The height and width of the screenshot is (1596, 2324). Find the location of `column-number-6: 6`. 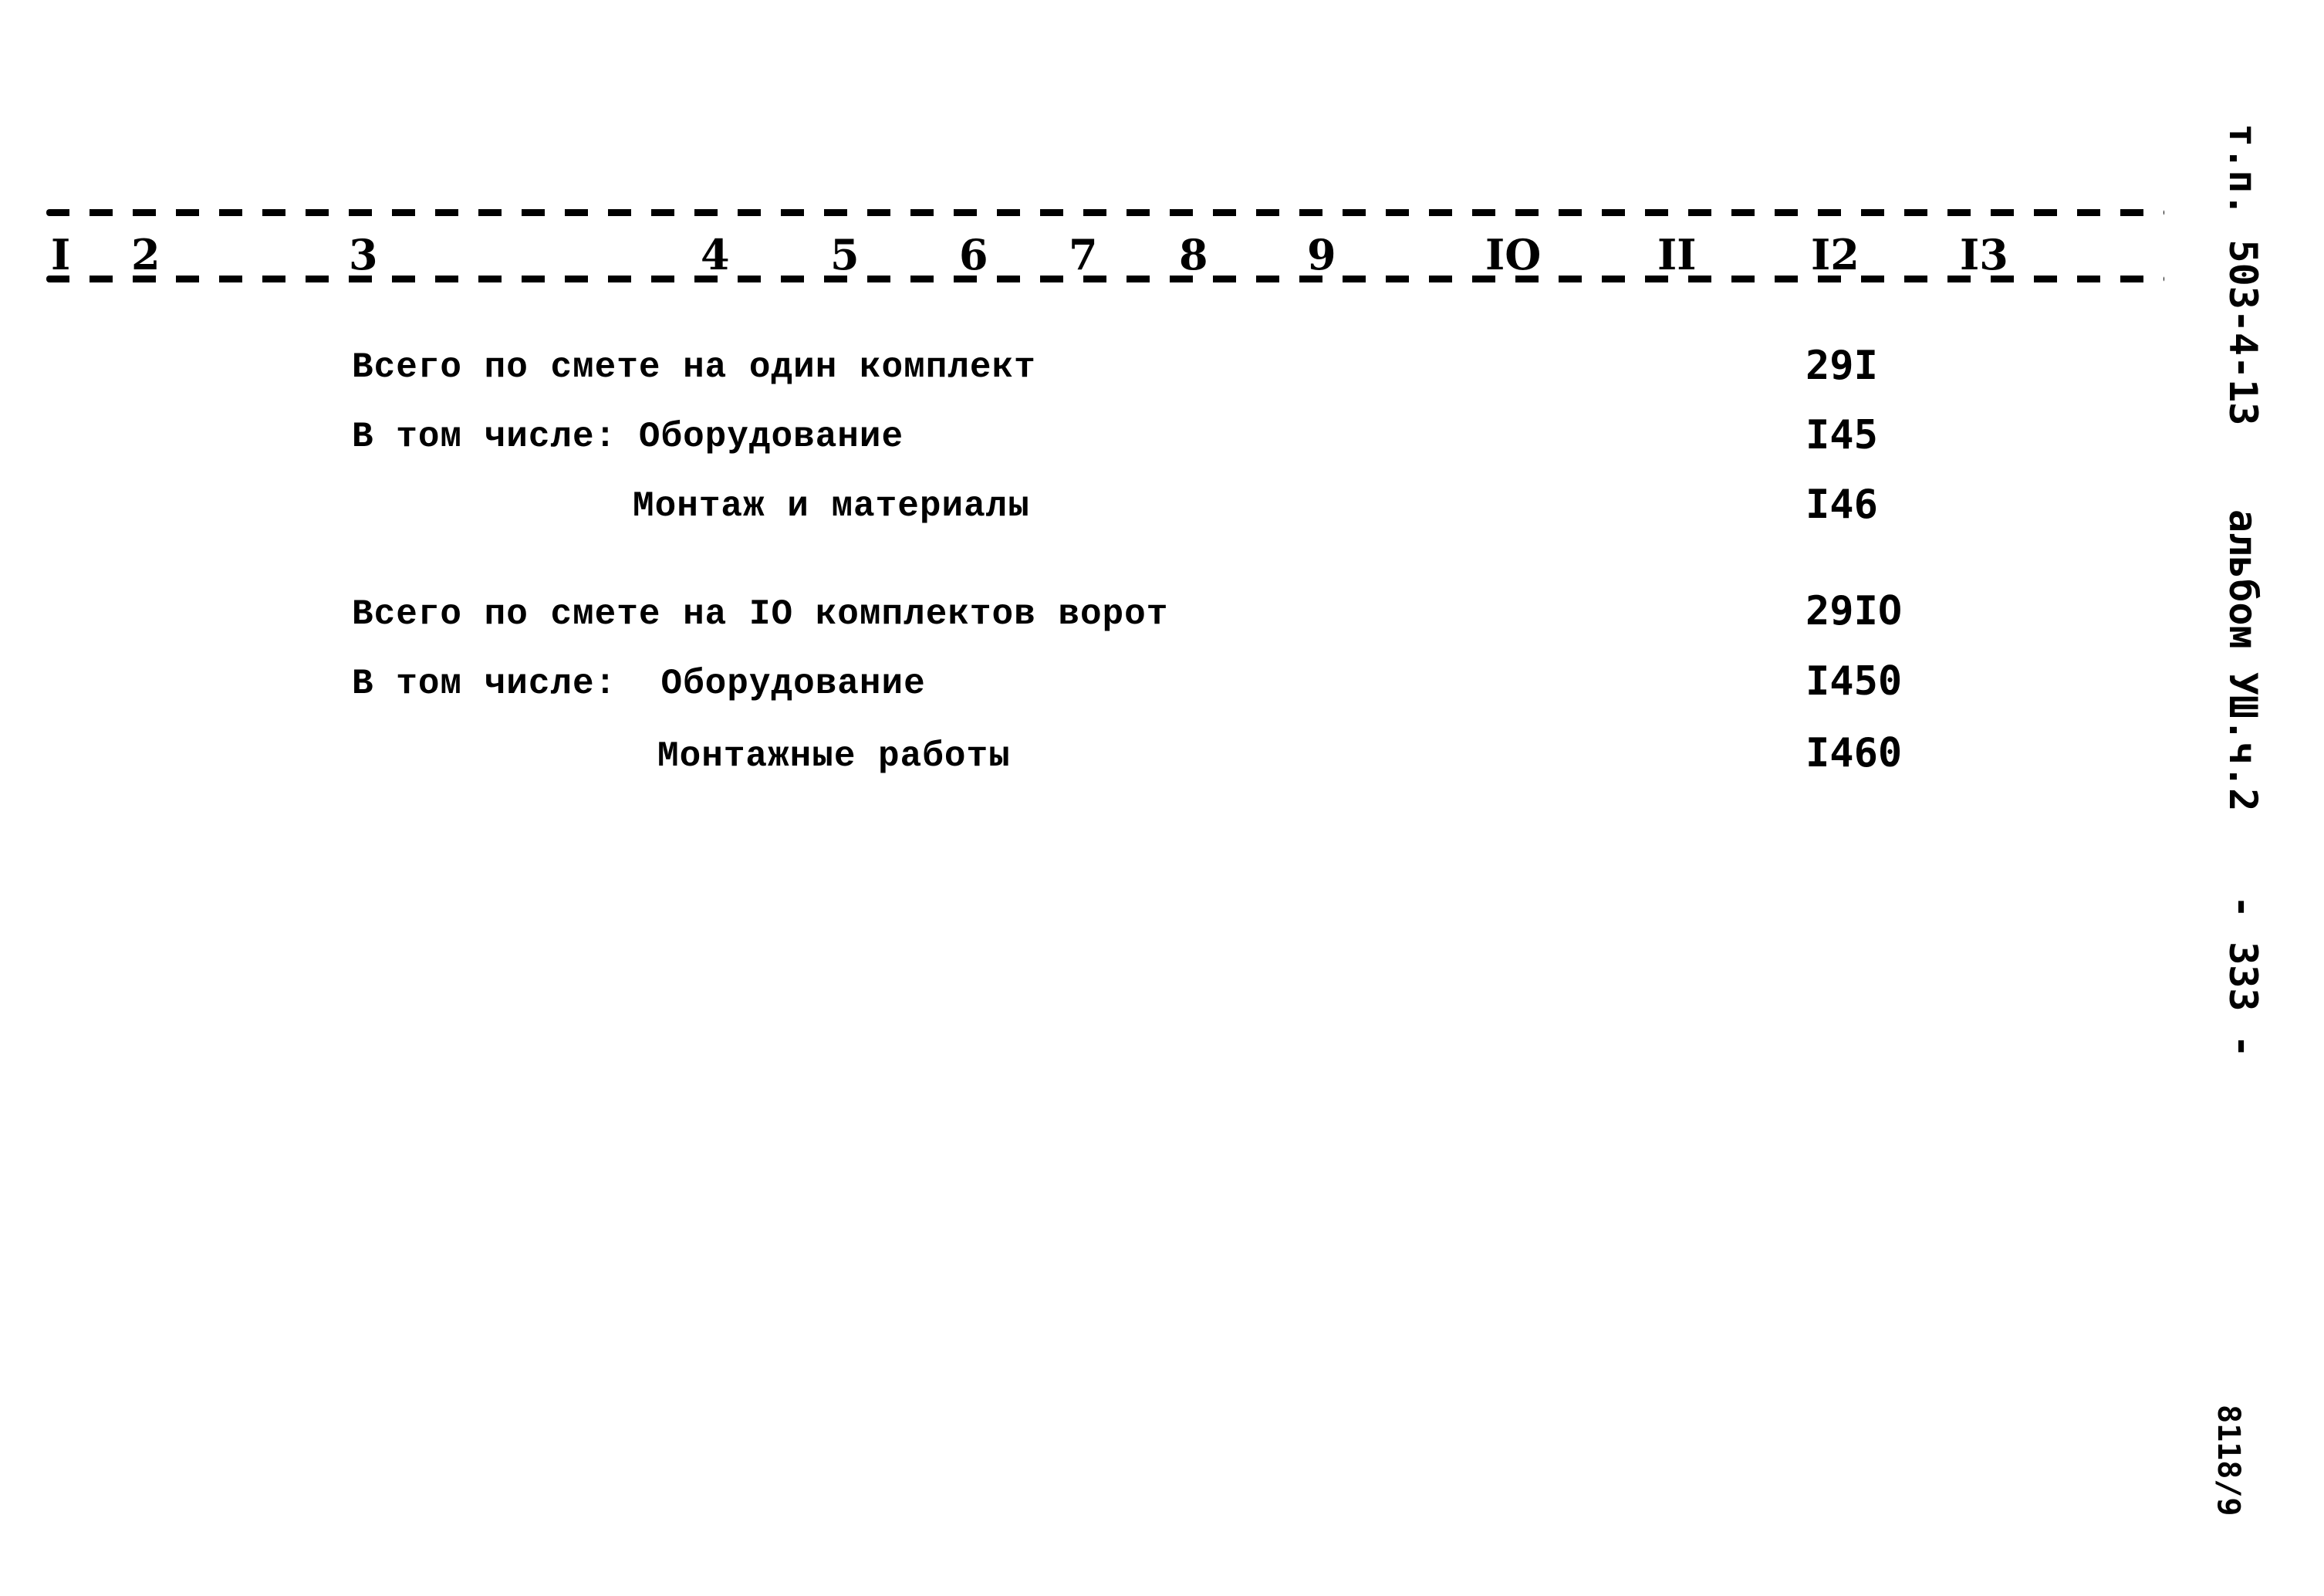

column-number-6: 6 is located at coordinates (973, 254).